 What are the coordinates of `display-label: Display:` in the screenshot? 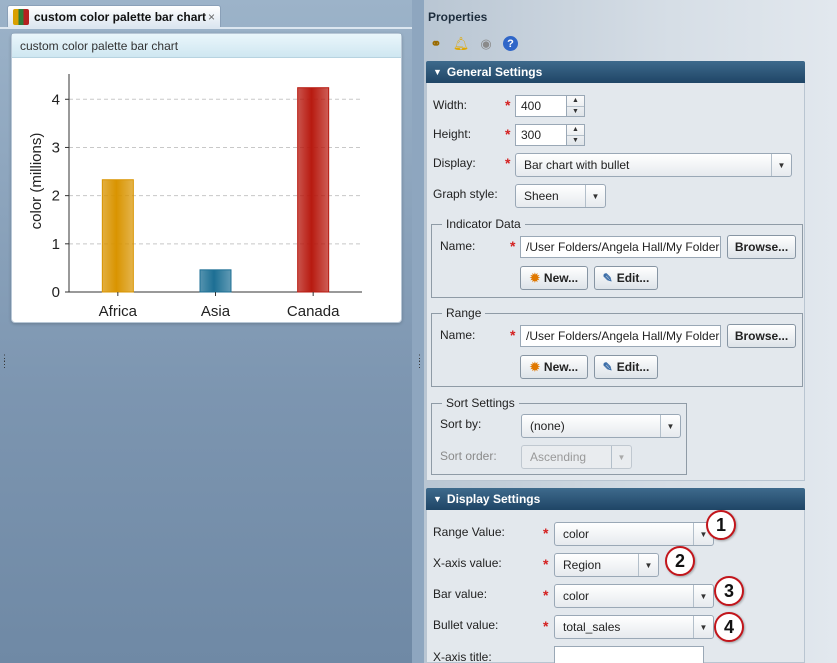 It's located at (454, 163).